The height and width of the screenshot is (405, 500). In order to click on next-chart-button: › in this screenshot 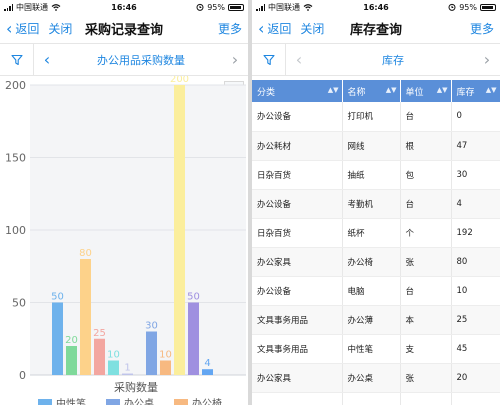, I will do `click(235, 59)`.